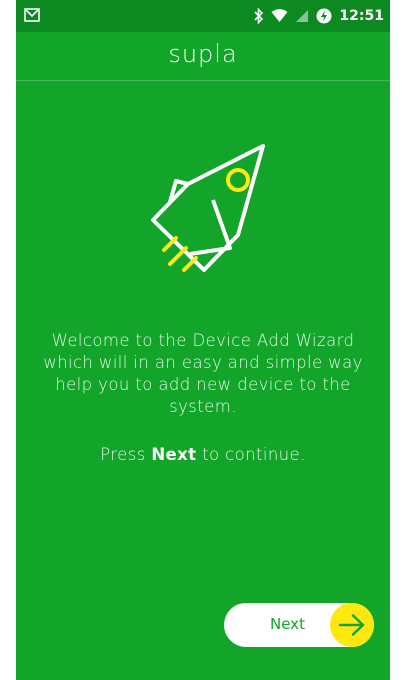 The image size is (402, 680). What do you see at coordinates (302, 16) in the screenshot?
I see `no-sim-icon` at bounding box center [302, 16].